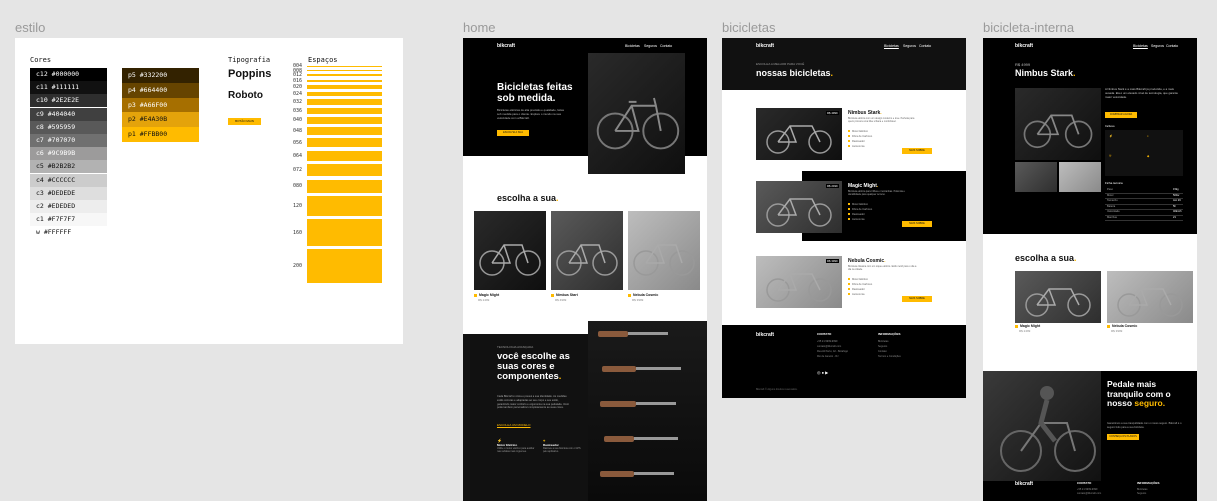 This screenshot has width=1217, height=501. I want to click on interna-main-image, so click(1058, 124).